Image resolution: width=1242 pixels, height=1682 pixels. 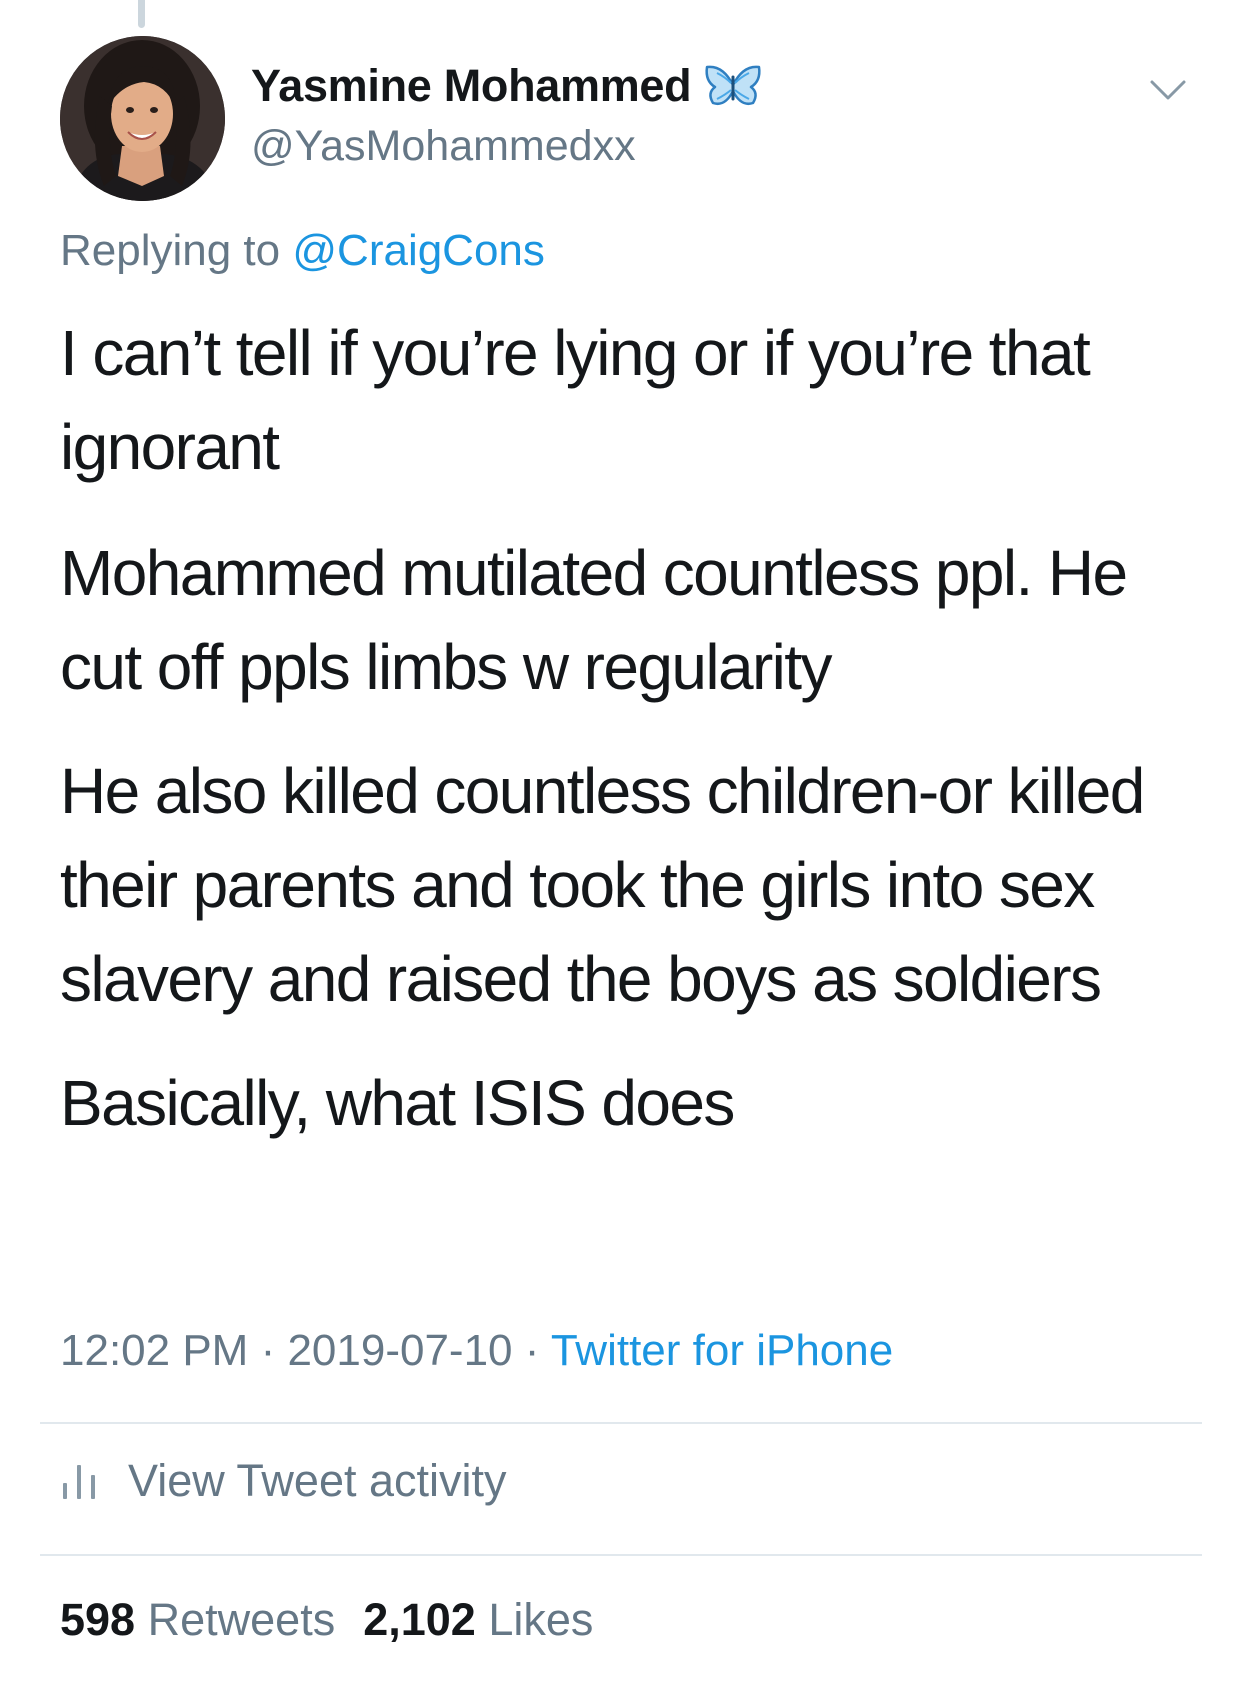 I want to click on author-handle: @YasMohammedxx, so click(x=443, y=146).